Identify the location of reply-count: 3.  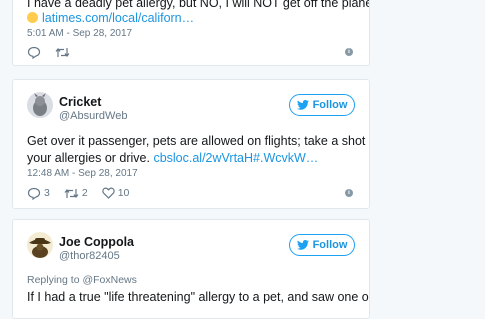
(47, 193).